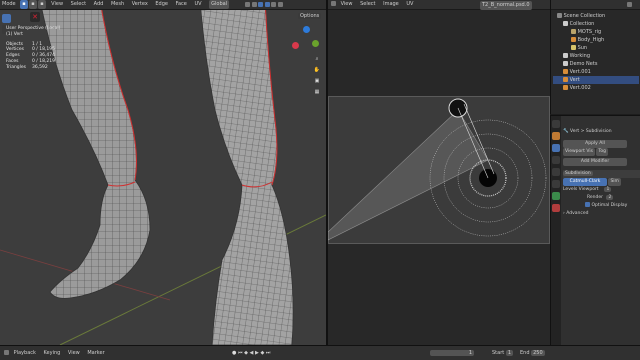 This screenshot has width=640, height=360. I want to click on menu-select: Select, so click(78, 4).